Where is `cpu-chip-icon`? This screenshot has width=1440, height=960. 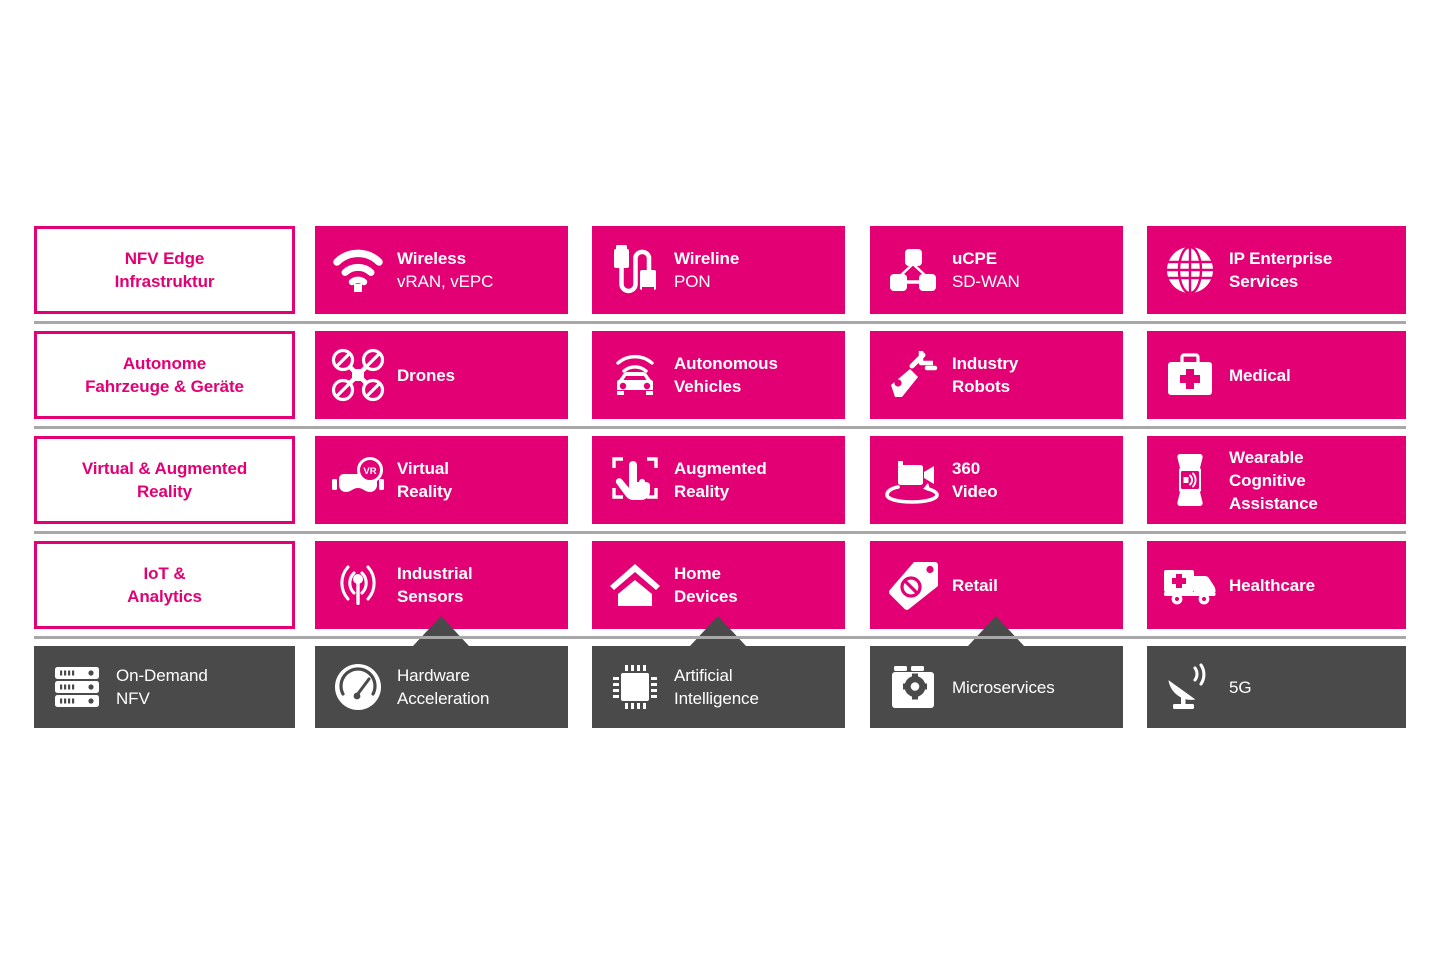
cpu-chip-icon is located at coordinates (635, 687).